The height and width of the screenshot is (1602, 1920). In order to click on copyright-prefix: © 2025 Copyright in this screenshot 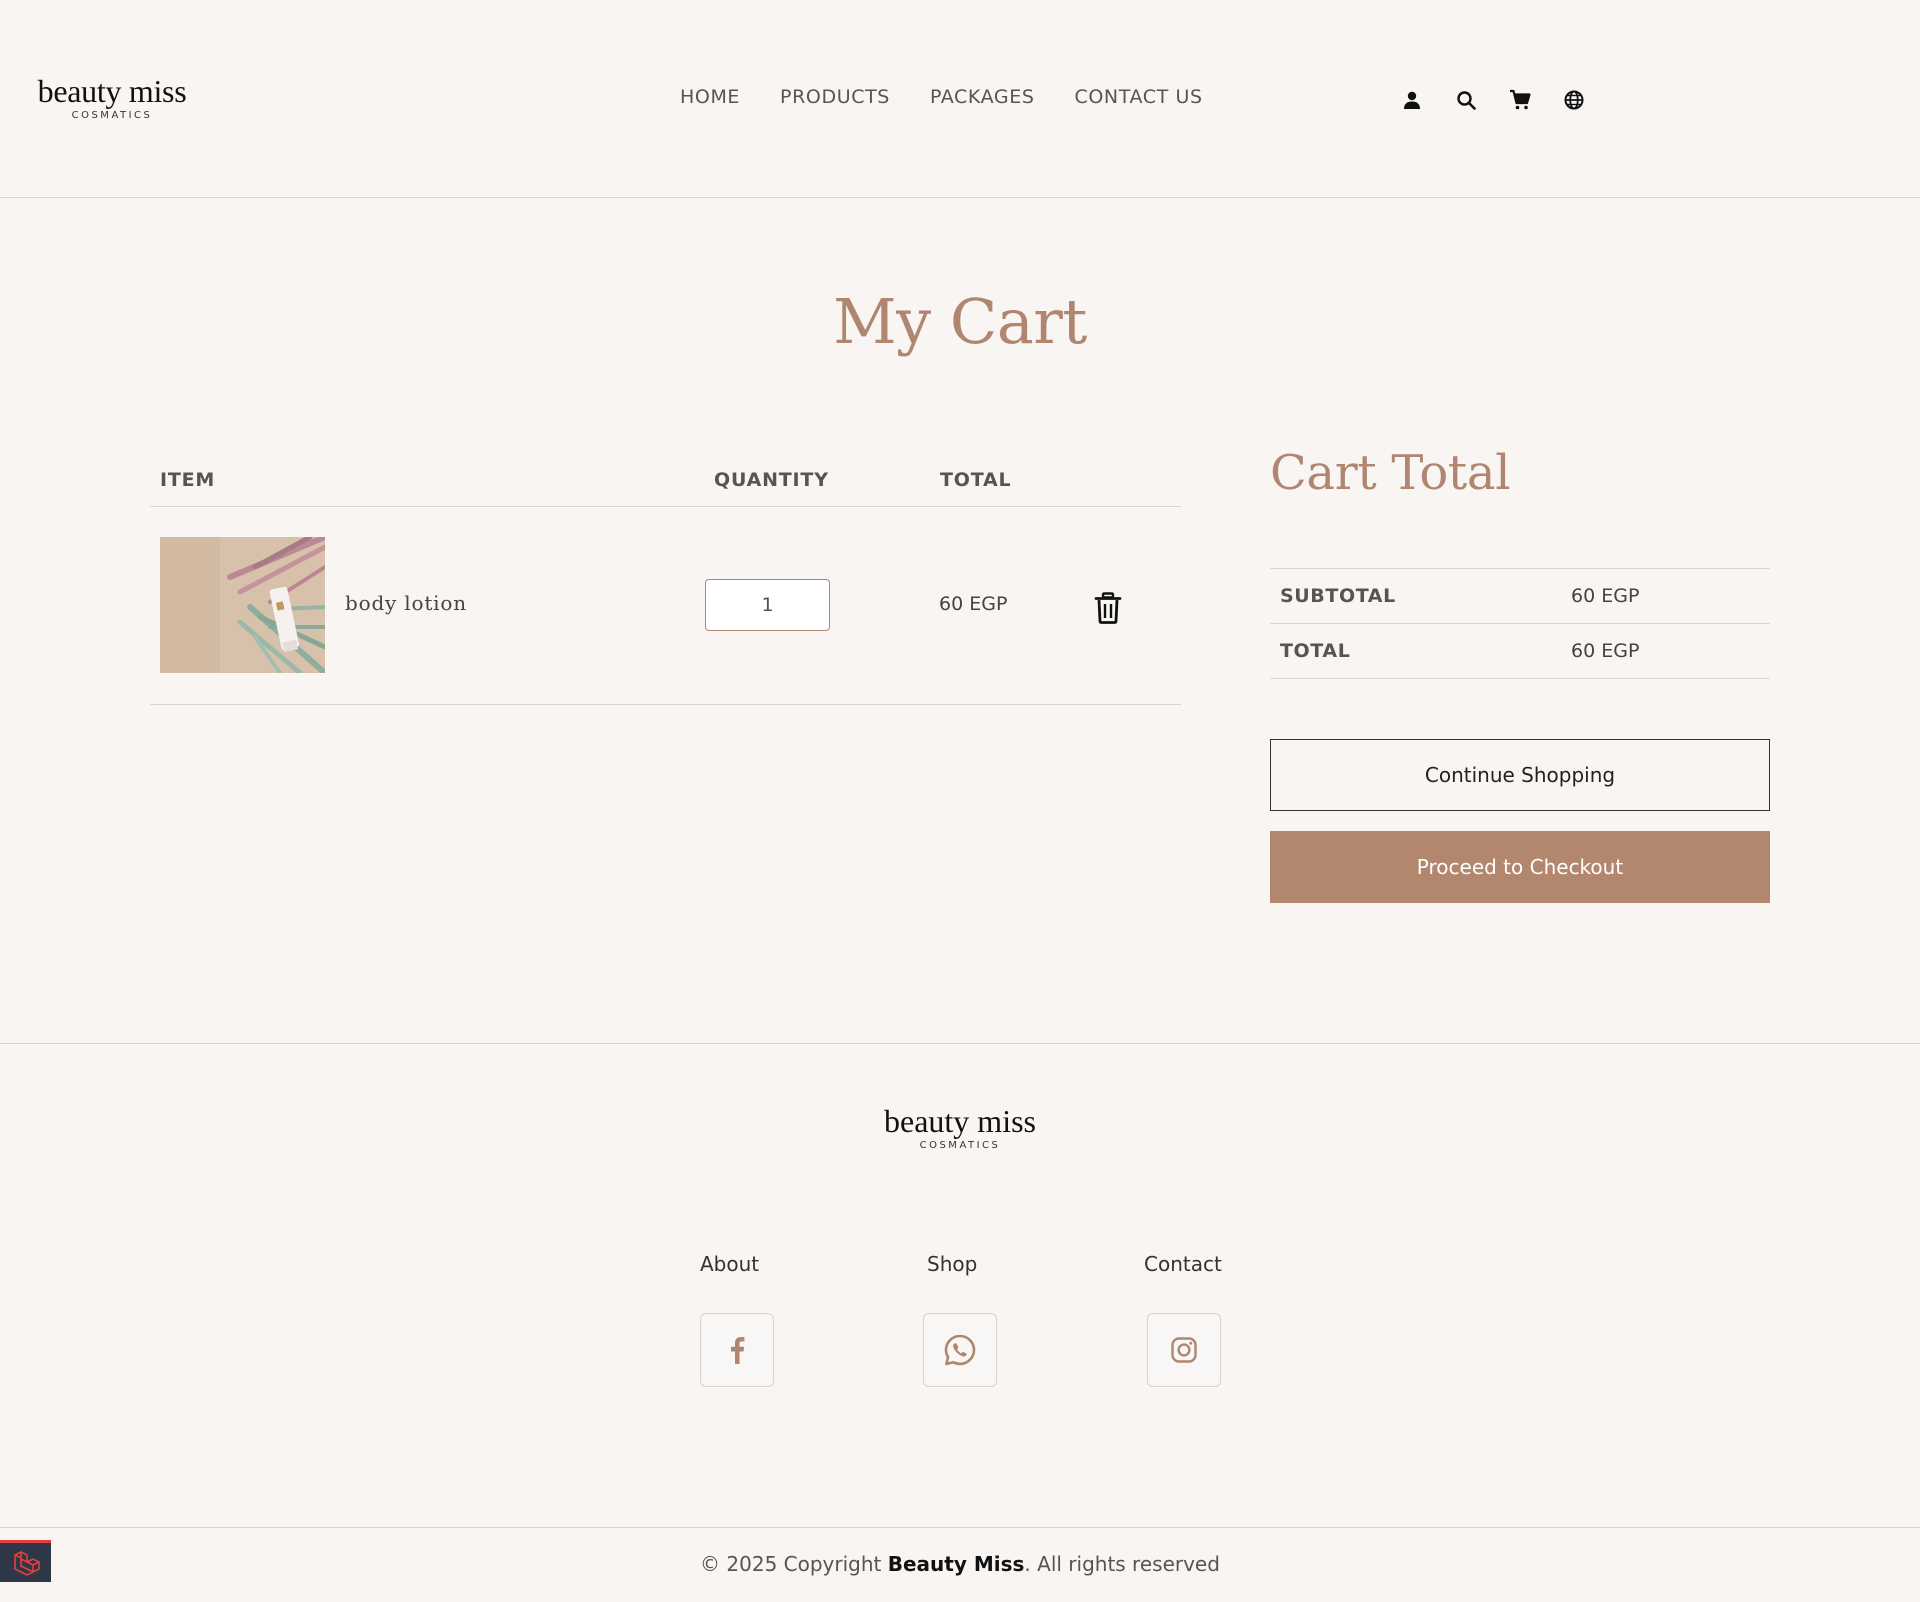, I will do `click(794, 1564)`.